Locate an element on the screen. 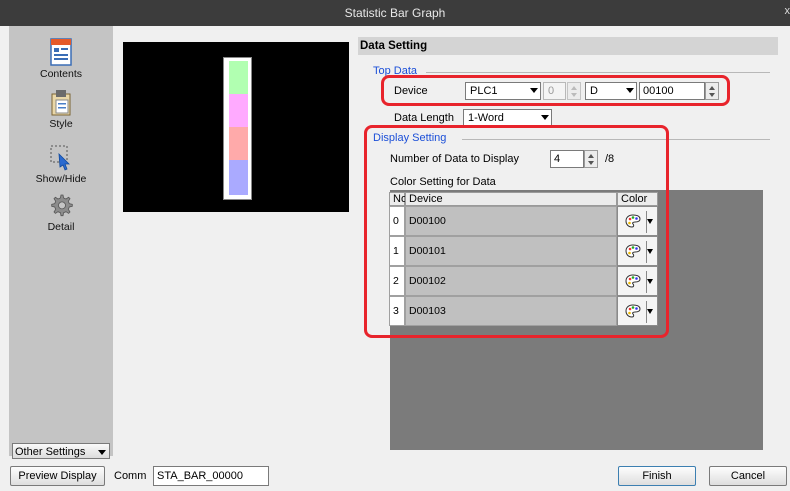 The image size is (790, 491). sidebar-item-detail: Detail is located at coordinates (61, 213).